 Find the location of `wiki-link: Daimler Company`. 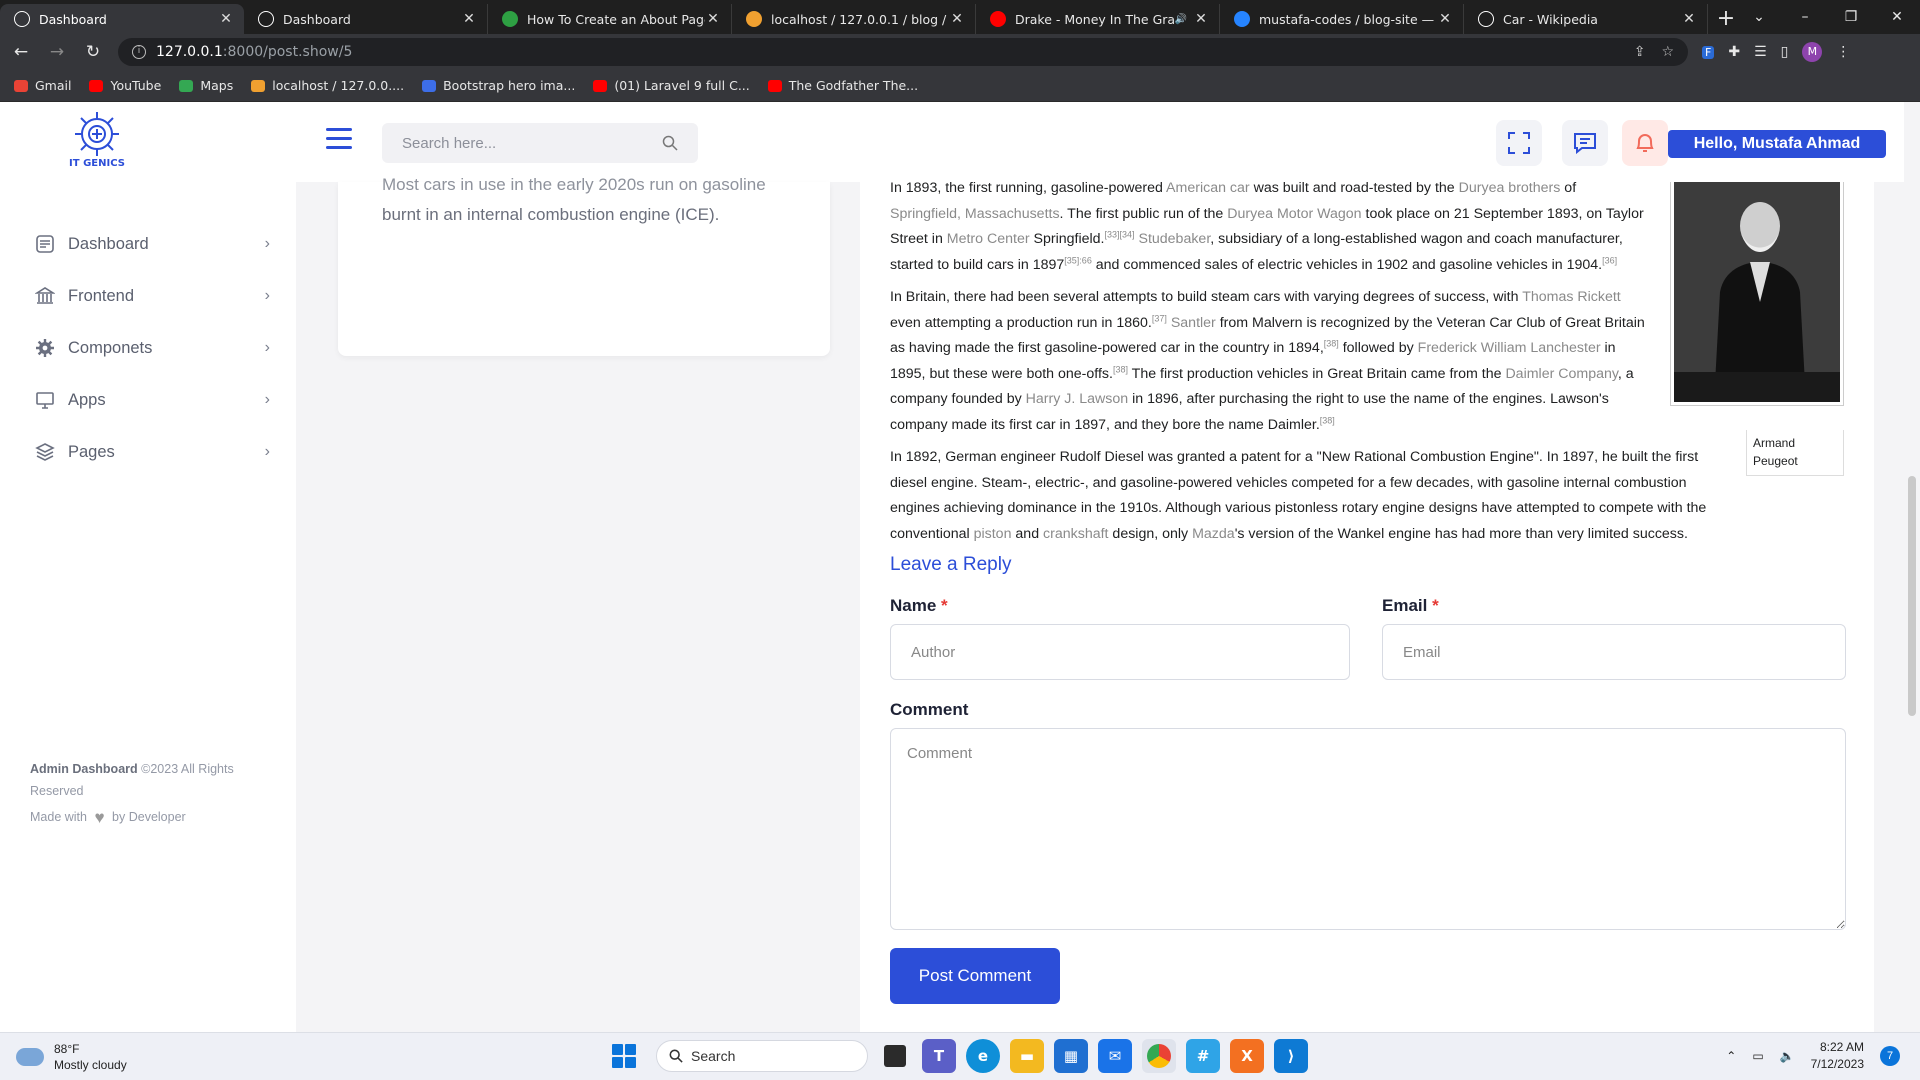

wiki-link: Daimler Company is located at coordinates (1561, 374).